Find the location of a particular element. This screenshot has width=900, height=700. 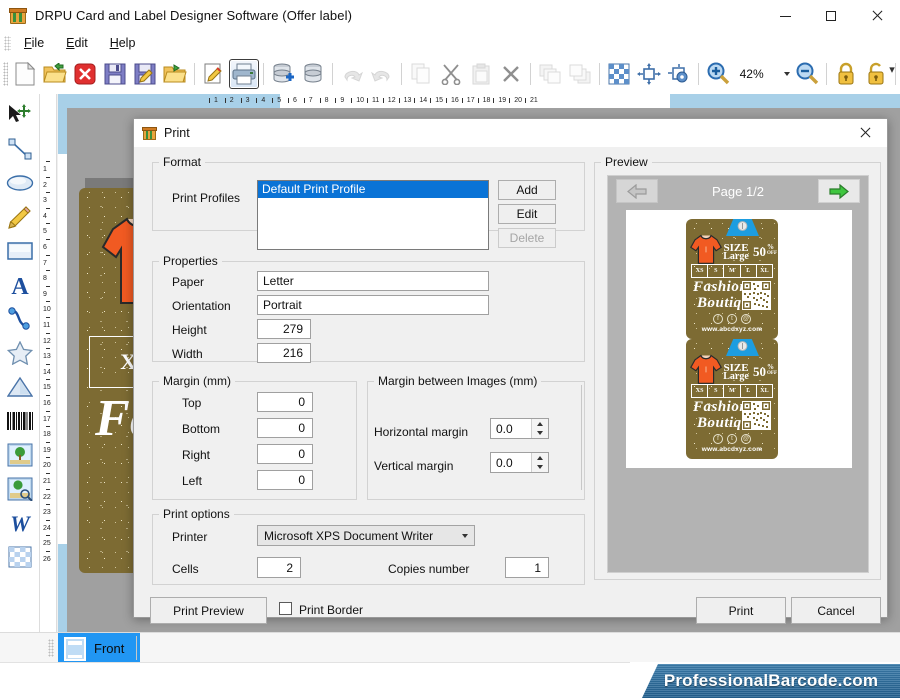

send-back-icon is located at coordinates (580, 74).